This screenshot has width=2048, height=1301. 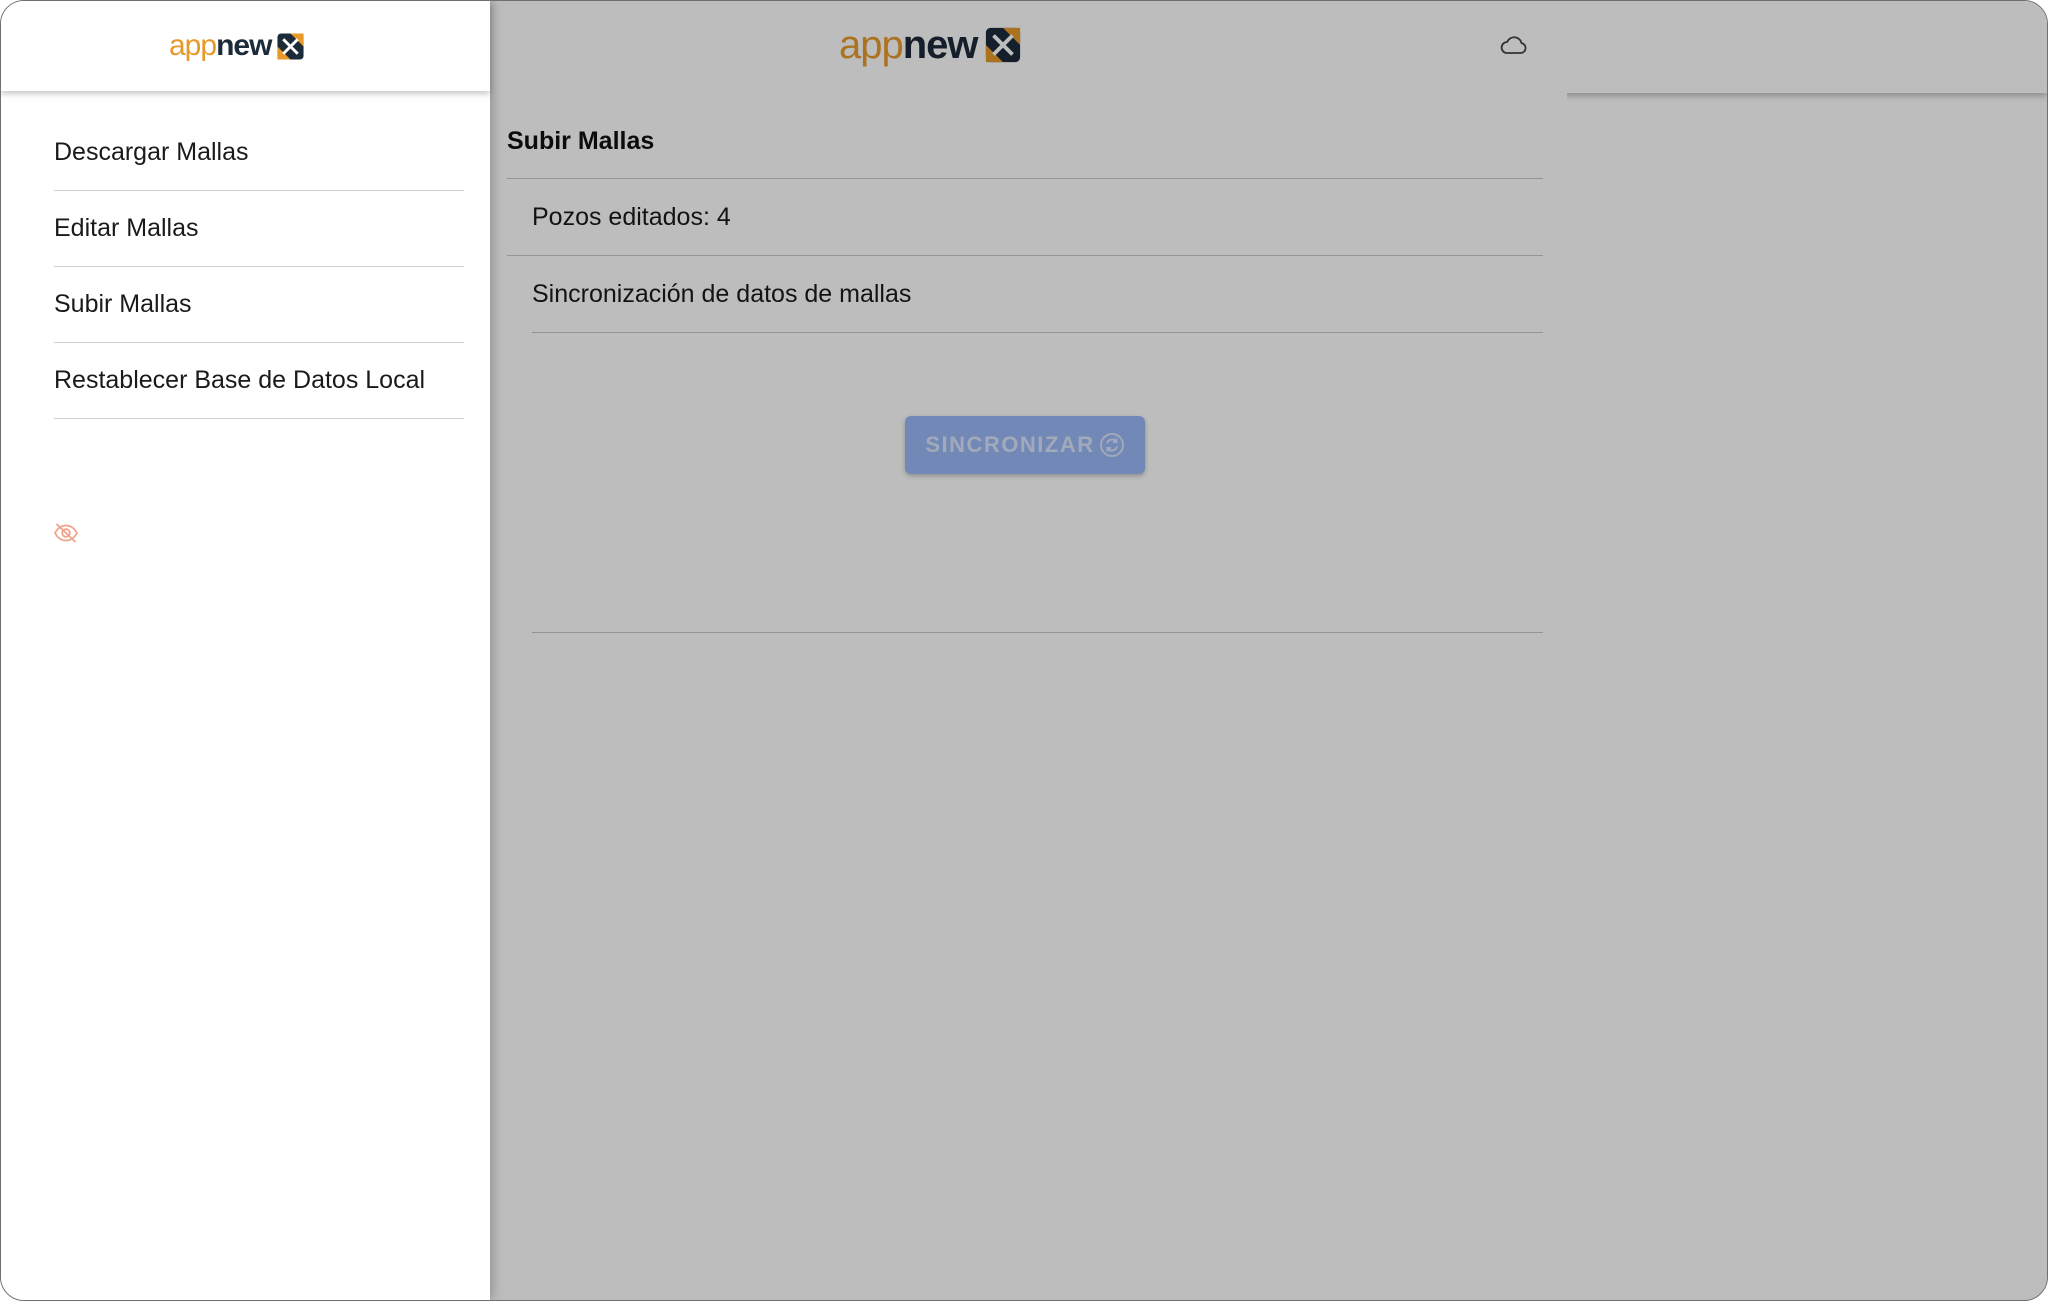 I want to click on menu-item-label: Subir Mallas, so click(x=123, y=304).